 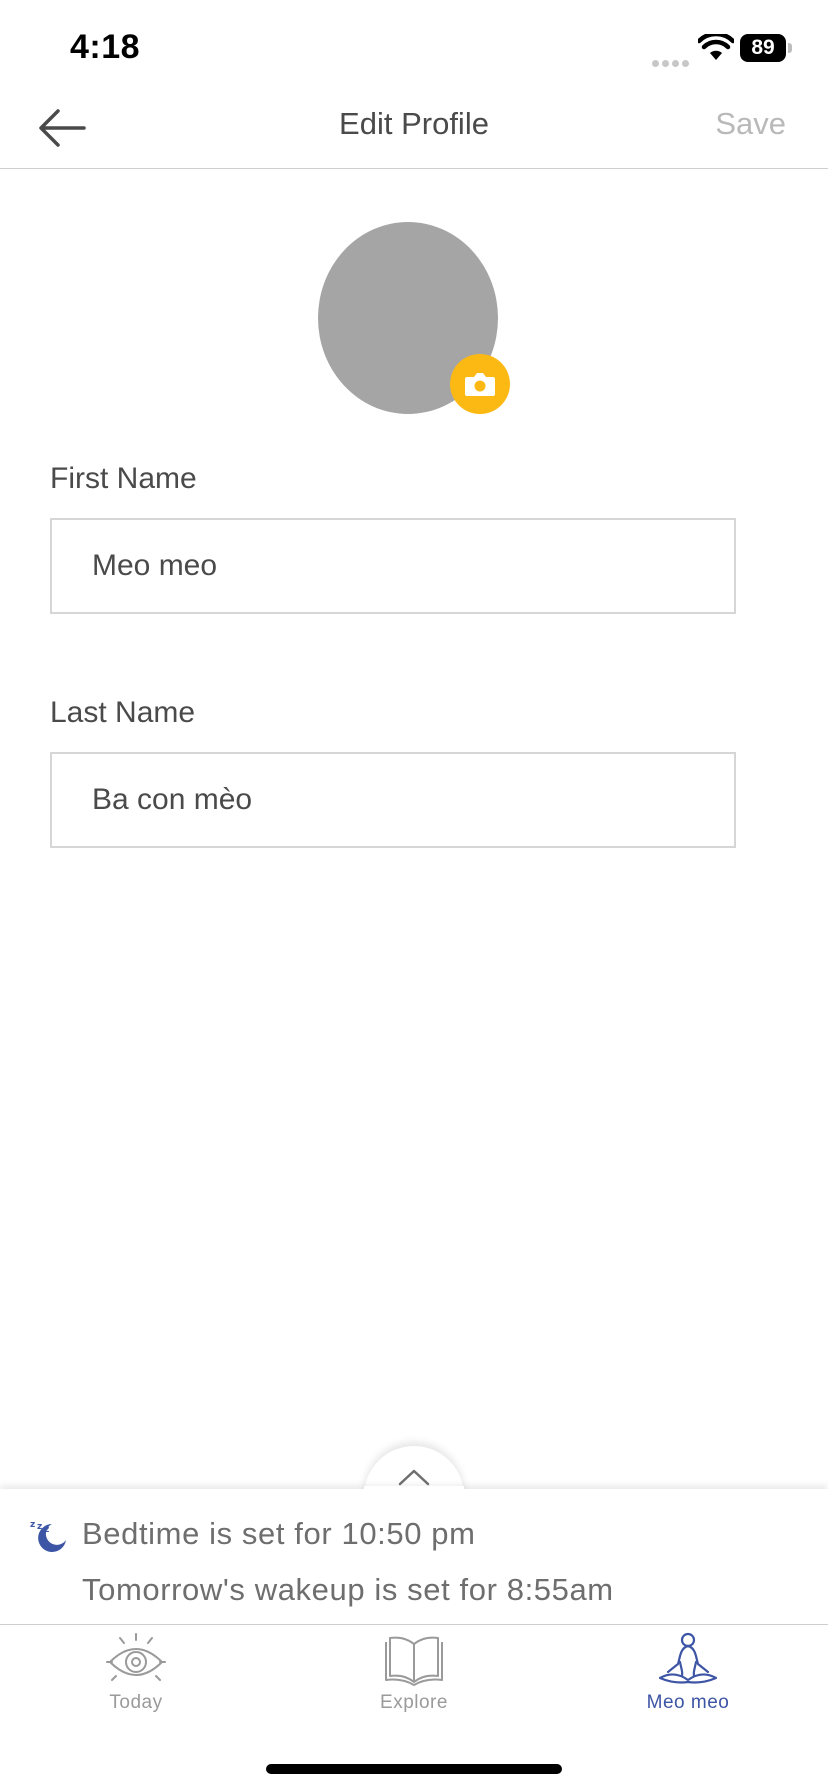 I want to click on eye-icon, so click(x=136, y=1657).